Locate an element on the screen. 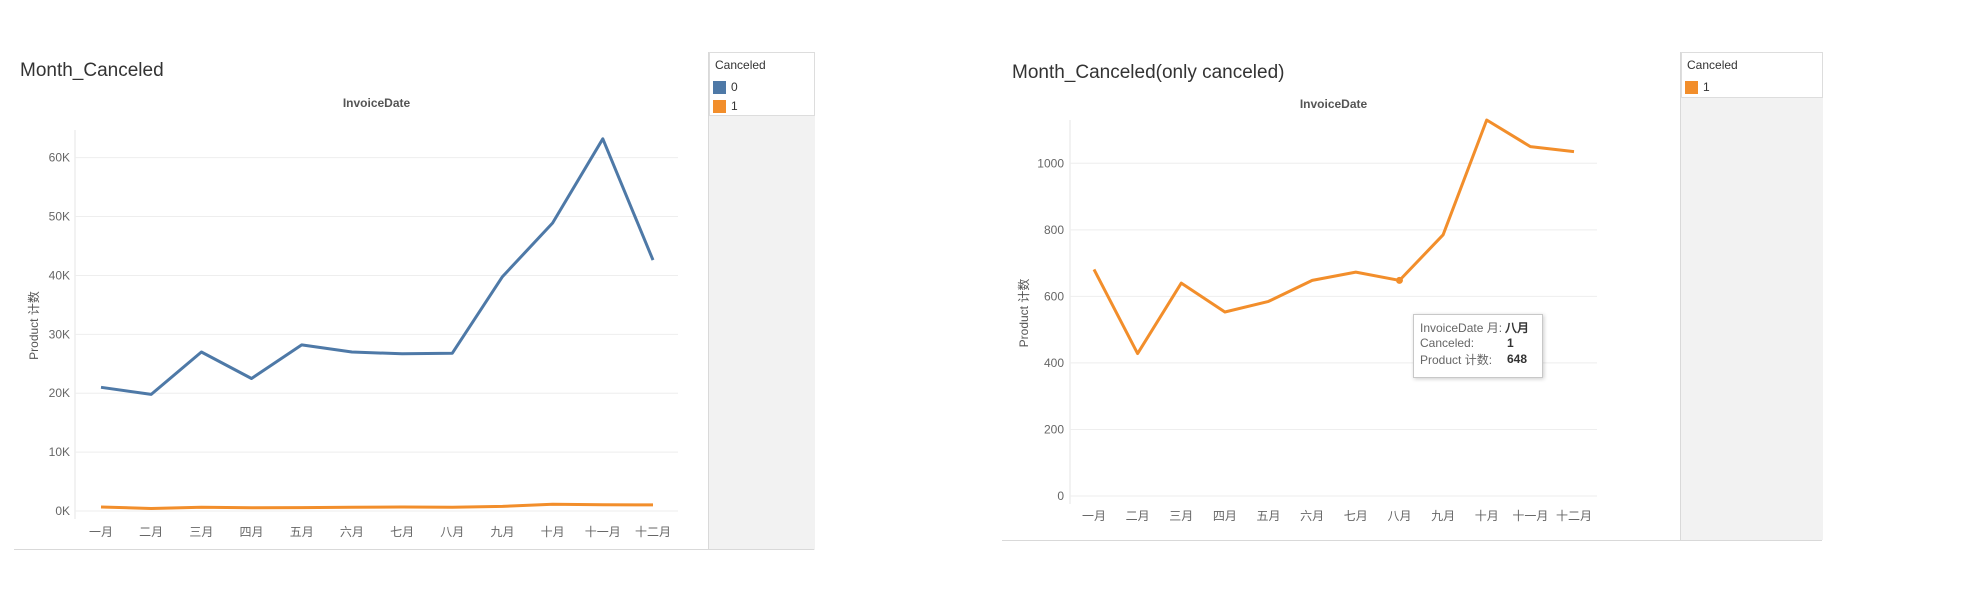 The height and width of the screenshot is (590, 1968). right-legend-header: Canceled is located at coordinates (1712, 65).